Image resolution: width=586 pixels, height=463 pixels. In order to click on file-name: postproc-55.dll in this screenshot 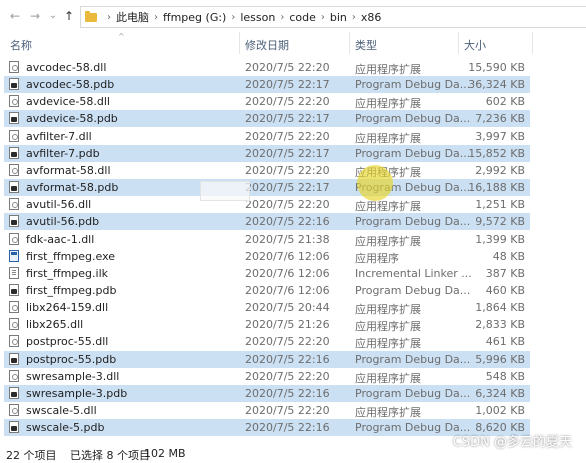, I will do `click(67, 342)`.